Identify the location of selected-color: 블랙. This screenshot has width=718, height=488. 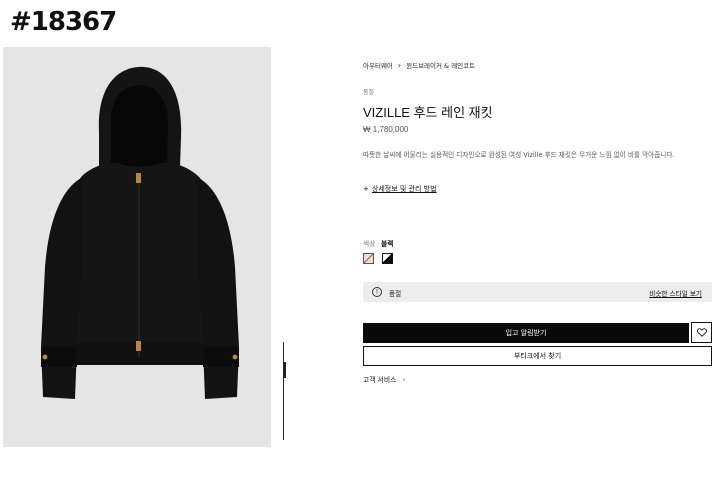
(387, 244).